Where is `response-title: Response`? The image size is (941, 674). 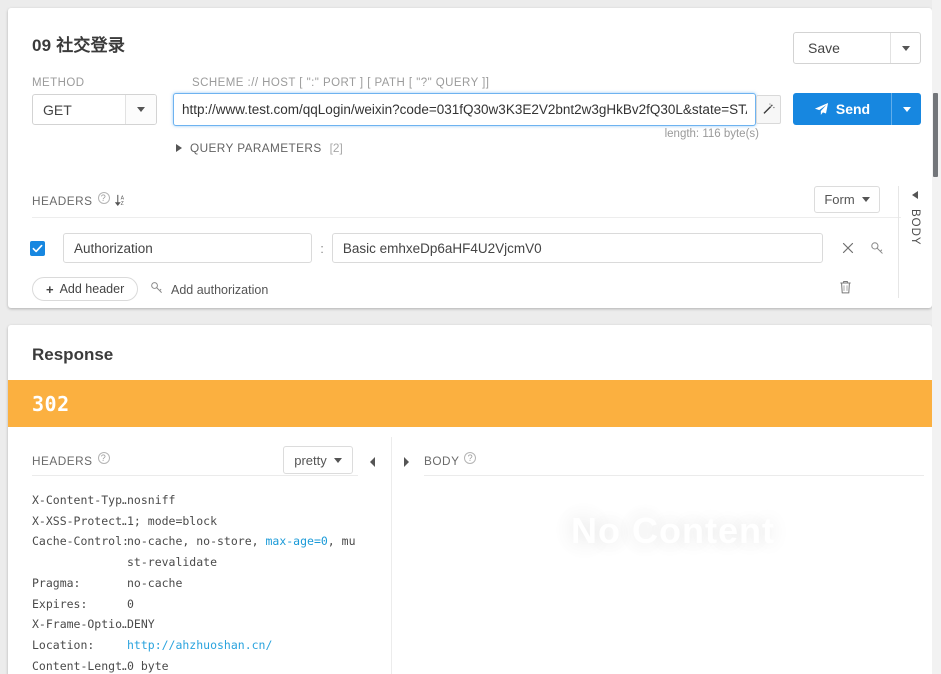 response-title: Response is located at coordinates (73, 354).